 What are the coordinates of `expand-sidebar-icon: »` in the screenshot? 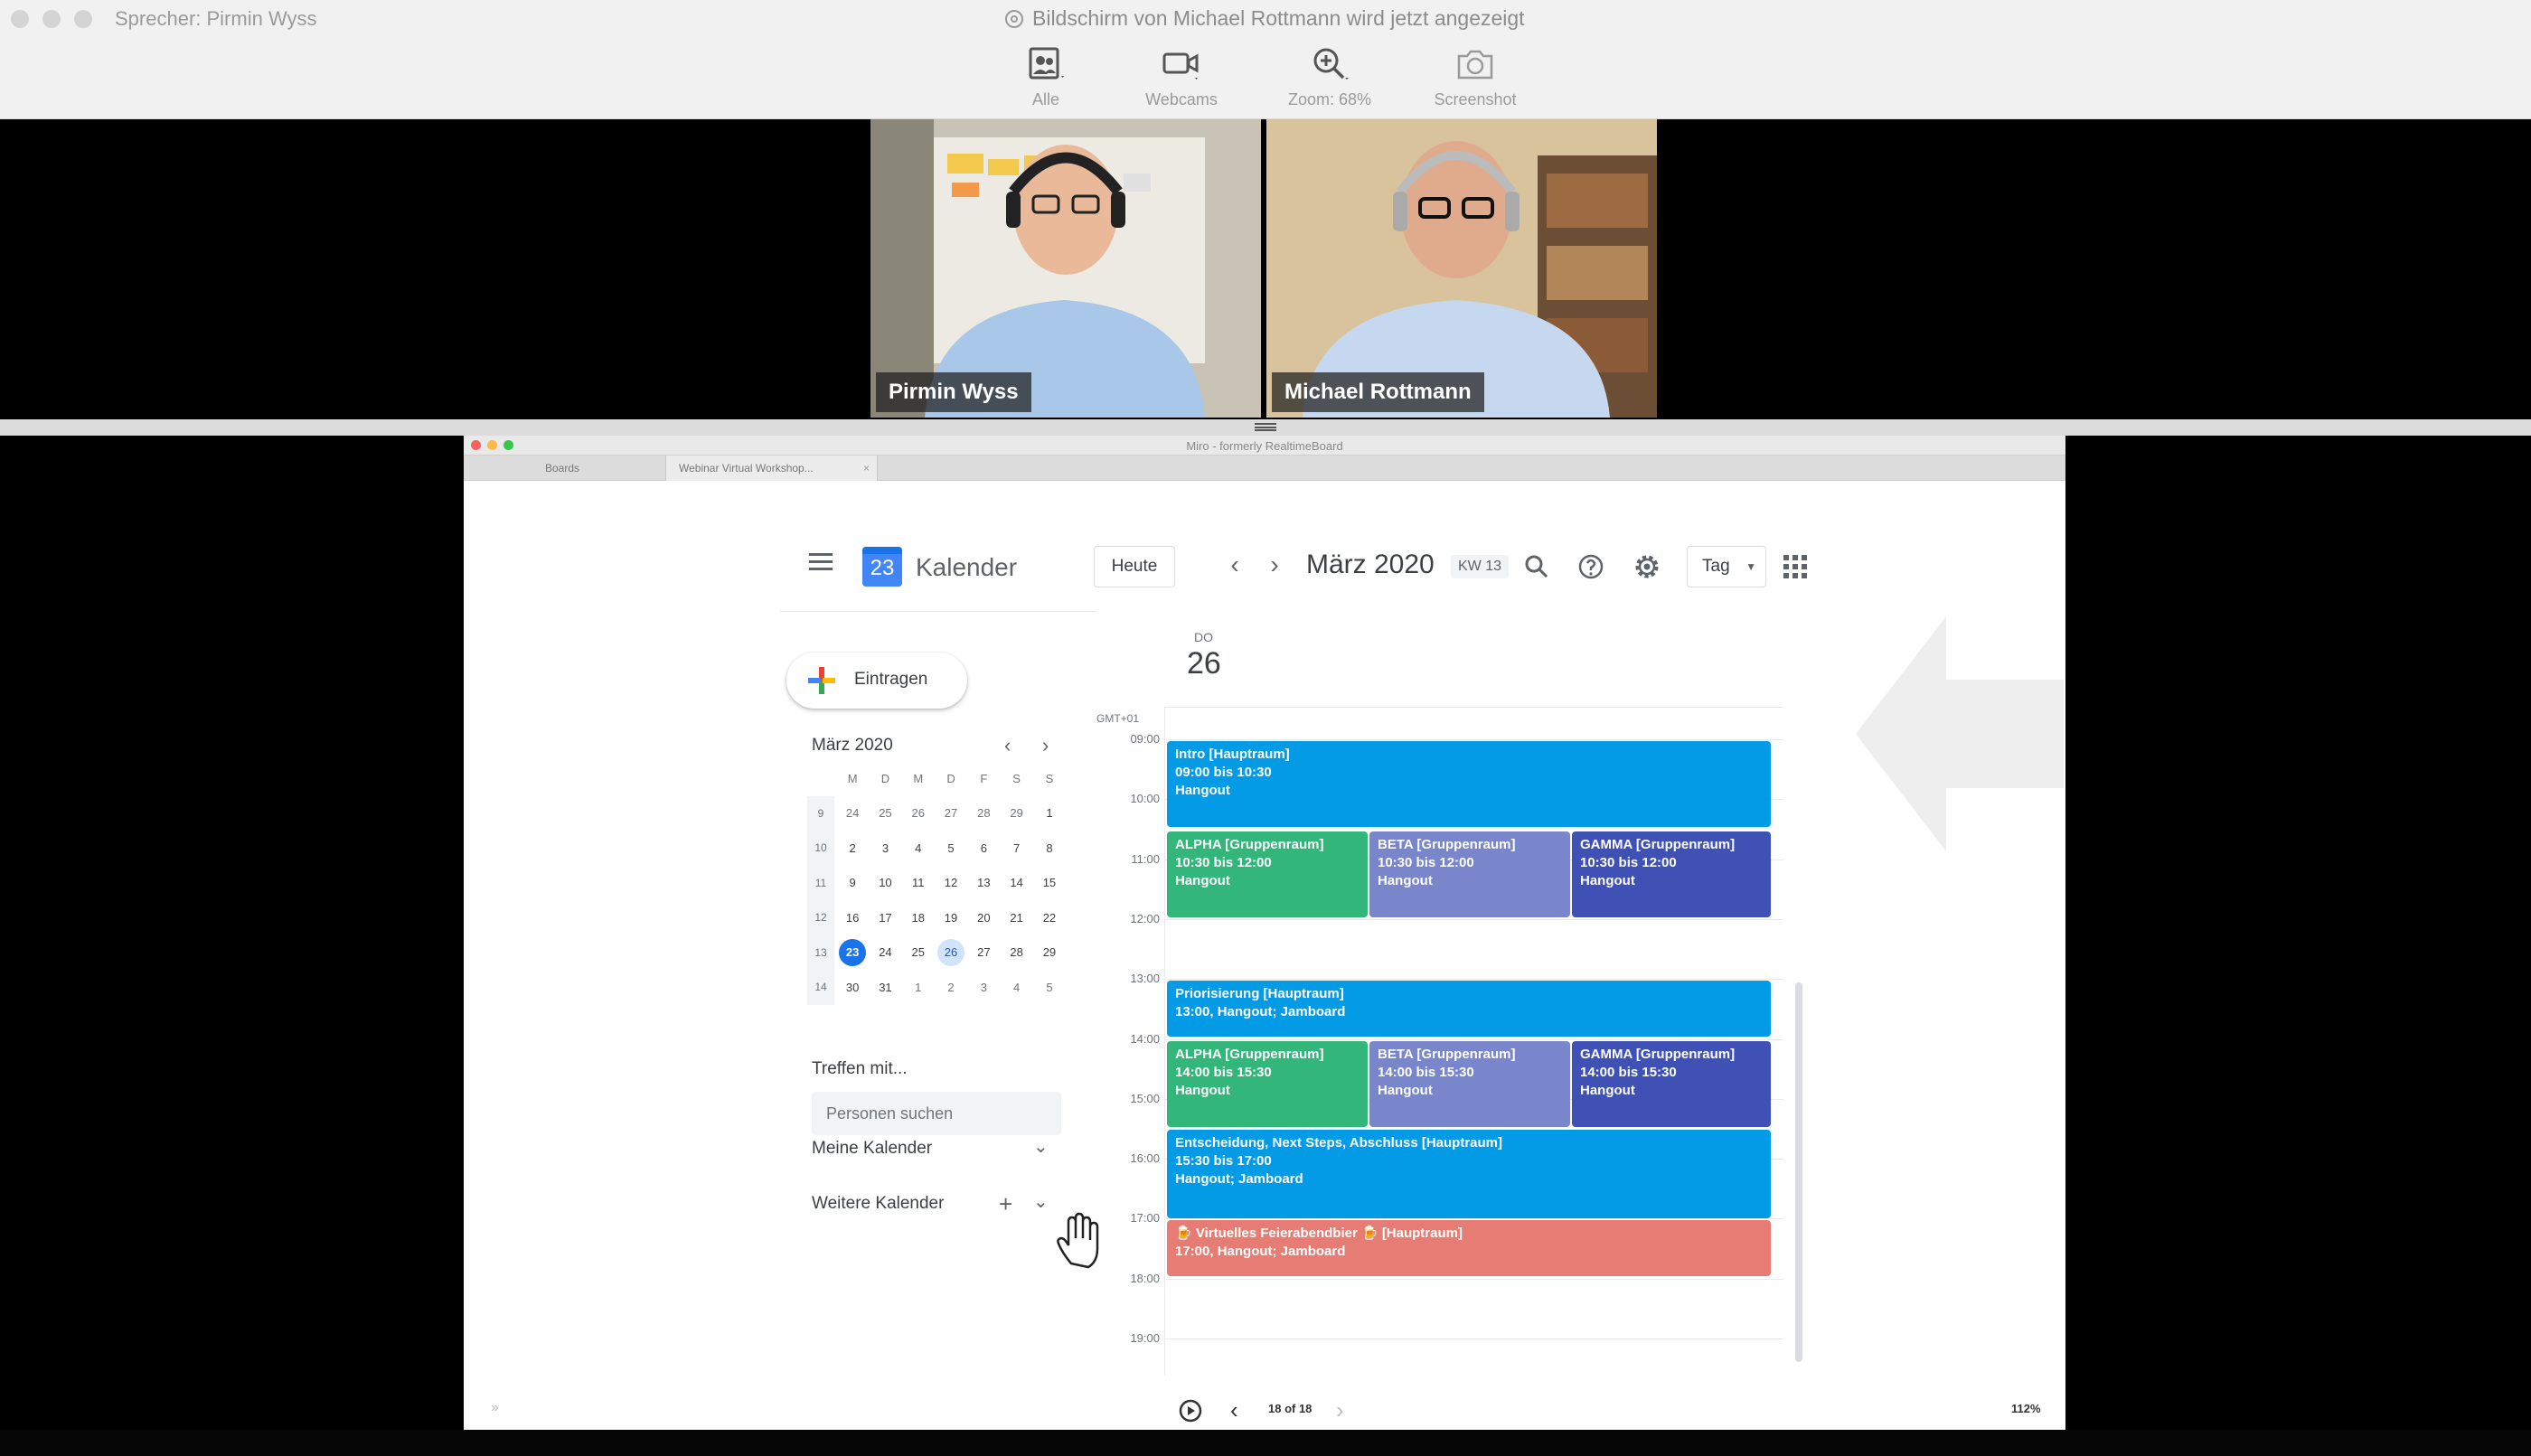 It's located at (495, 1408).